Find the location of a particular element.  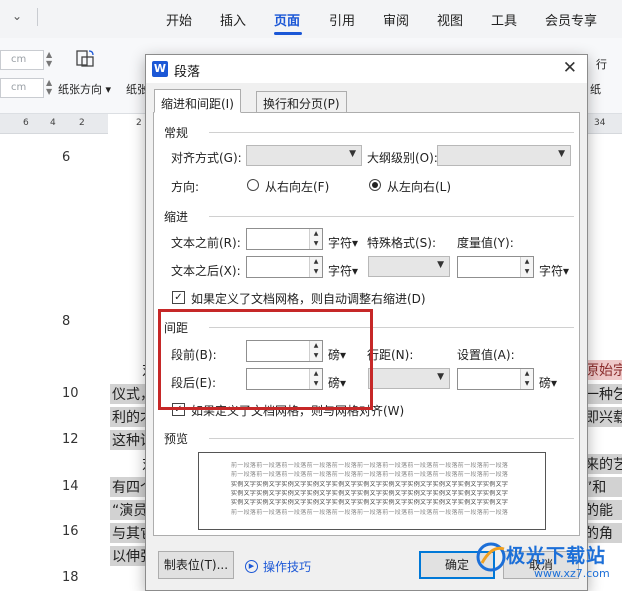

paper-orientation-label: 纸张方向 ▾ is located at coordinates (84, 89).